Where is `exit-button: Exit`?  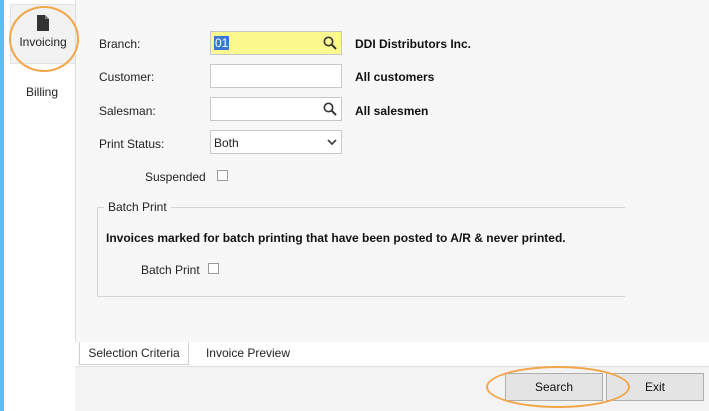
exit-button: Exit is located at coordinates (655, 387).